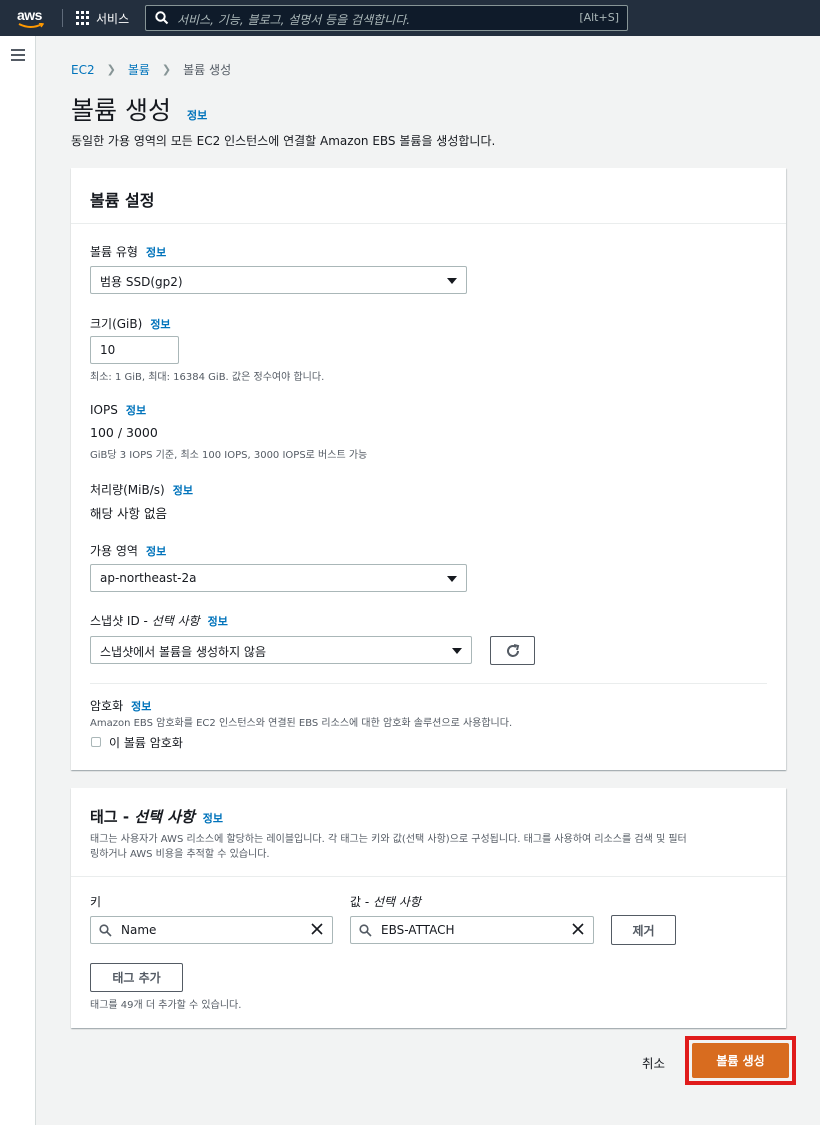 The image size is (820, 1125). Describe the element at coordinates (148, 578) in the screenshot. I see `availability-zone-value: ap-northeast-2a` at that location.